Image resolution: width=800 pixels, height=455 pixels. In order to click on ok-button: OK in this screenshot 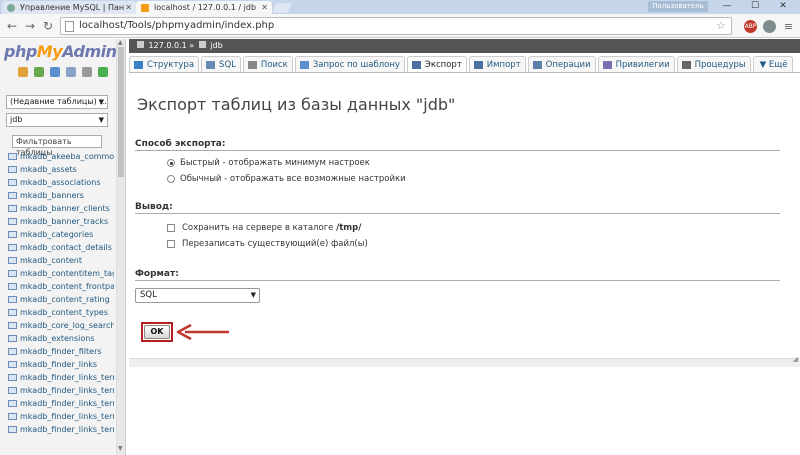, I will do `click(157, 332)`.